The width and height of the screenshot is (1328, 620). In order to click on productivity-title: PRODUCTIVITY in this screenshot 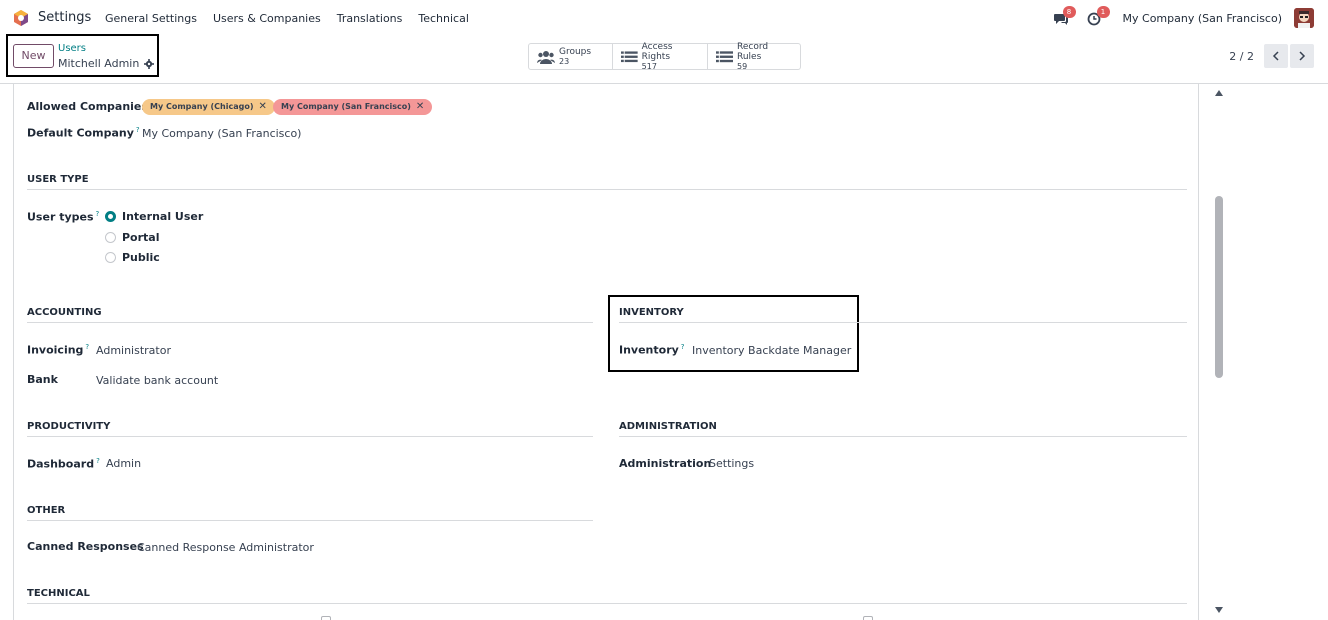, I will do `click(69, 426)`.